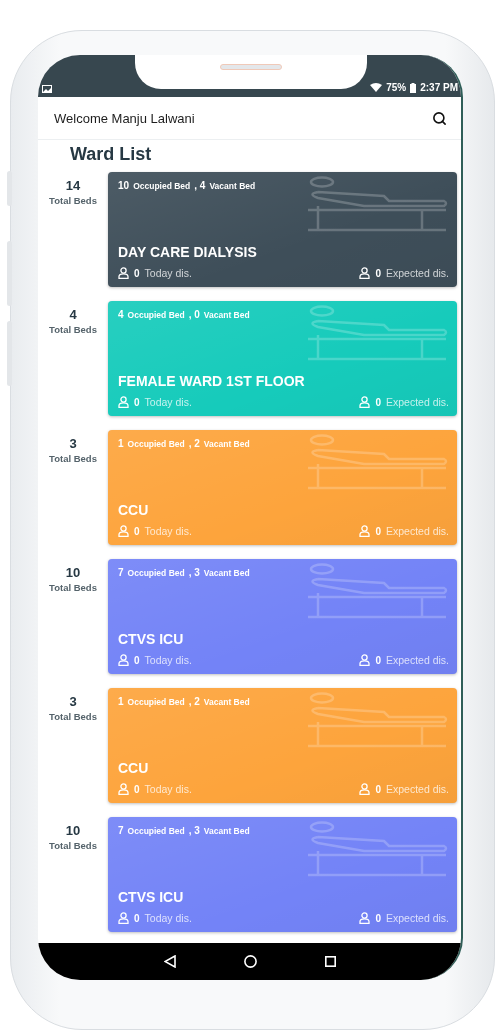 This screenshot has height=1034, width=504. Describe the element at coordinates (439, 118) in the screenshot. I see `search-icon` at that location.